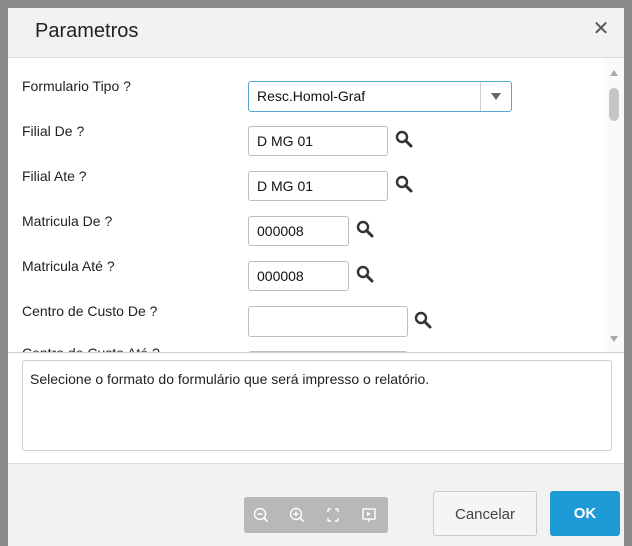 The image size is (632, 546). I want to click on param-row-centro-custo-ate: Centro de Custo Até ?, so click(306, 349).